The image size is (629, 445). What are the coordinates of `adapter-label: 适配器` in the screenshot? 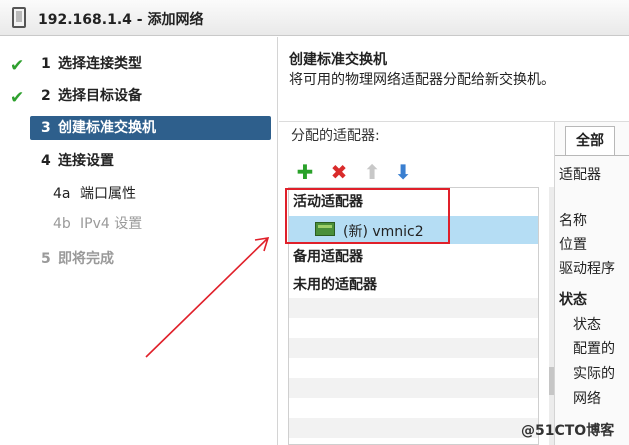 It's located at (580, 175).